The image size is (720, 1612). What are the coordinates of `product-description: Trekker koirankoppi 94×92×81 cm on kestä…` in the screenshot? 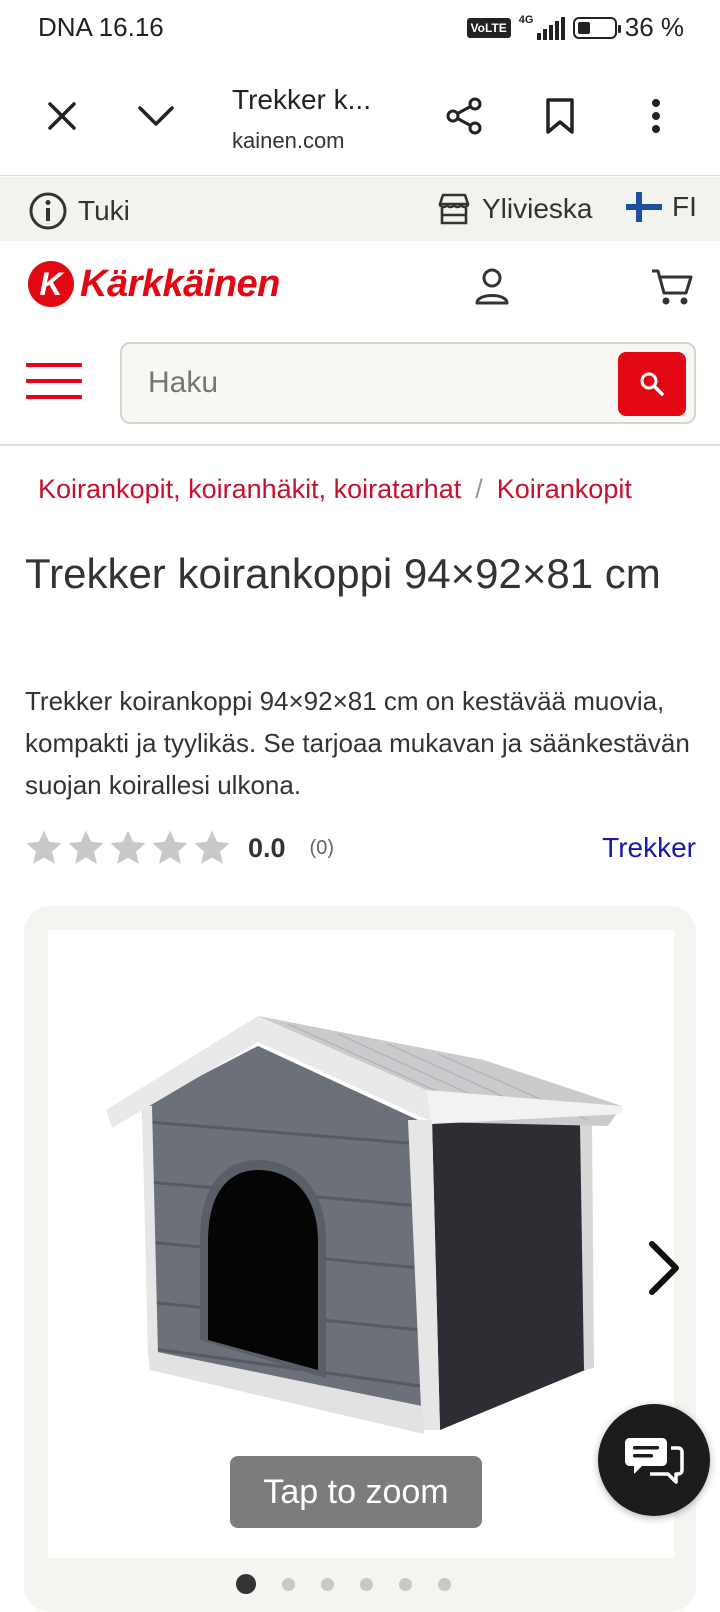 It's located at (357, 743).